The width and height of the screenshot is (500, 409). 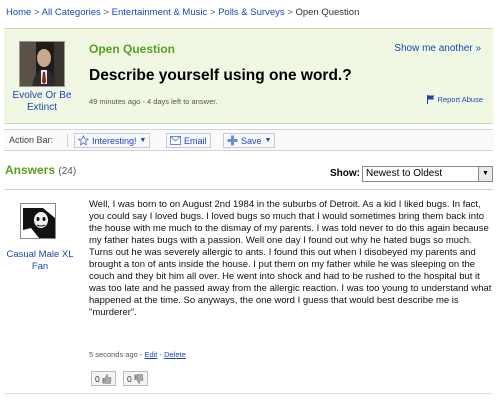 What do you see at coordinates (97, 378) in the screenshot?
I see `thumbs-up-count: 0` at bounding box center [97, 378].